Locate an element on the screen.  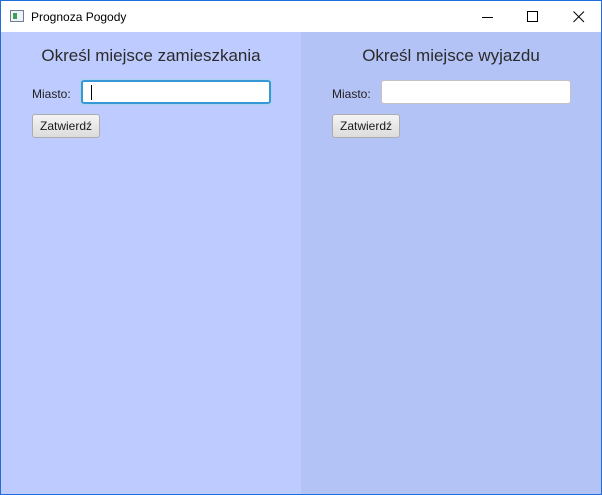
departure-city-input is located at coordinates (476, 92).